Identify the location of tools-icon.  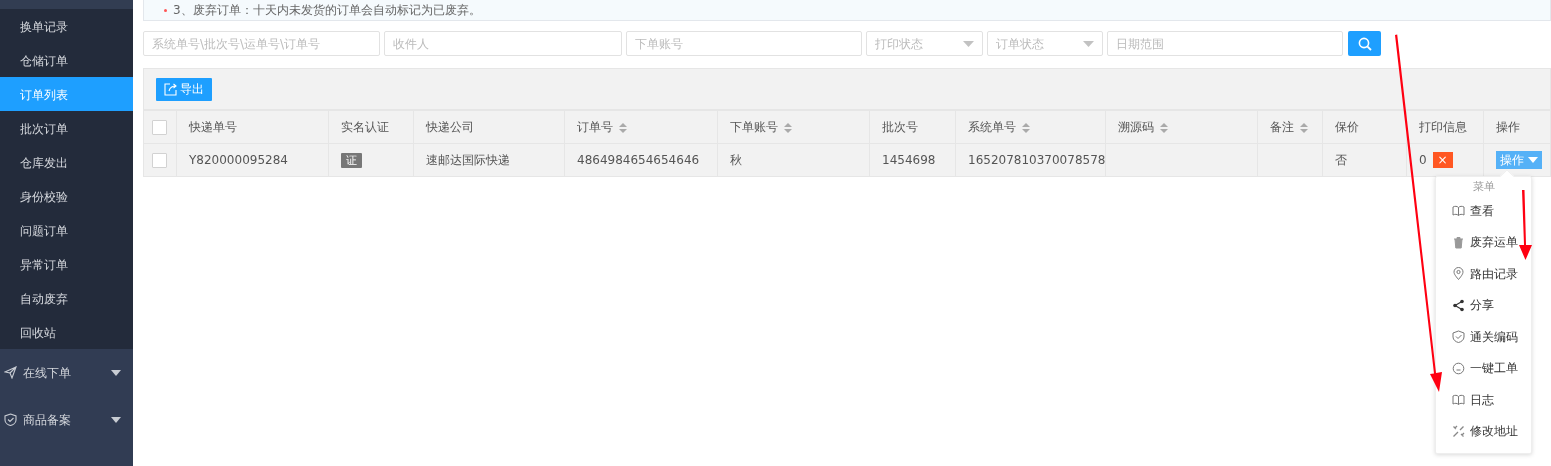
(1458, 431).